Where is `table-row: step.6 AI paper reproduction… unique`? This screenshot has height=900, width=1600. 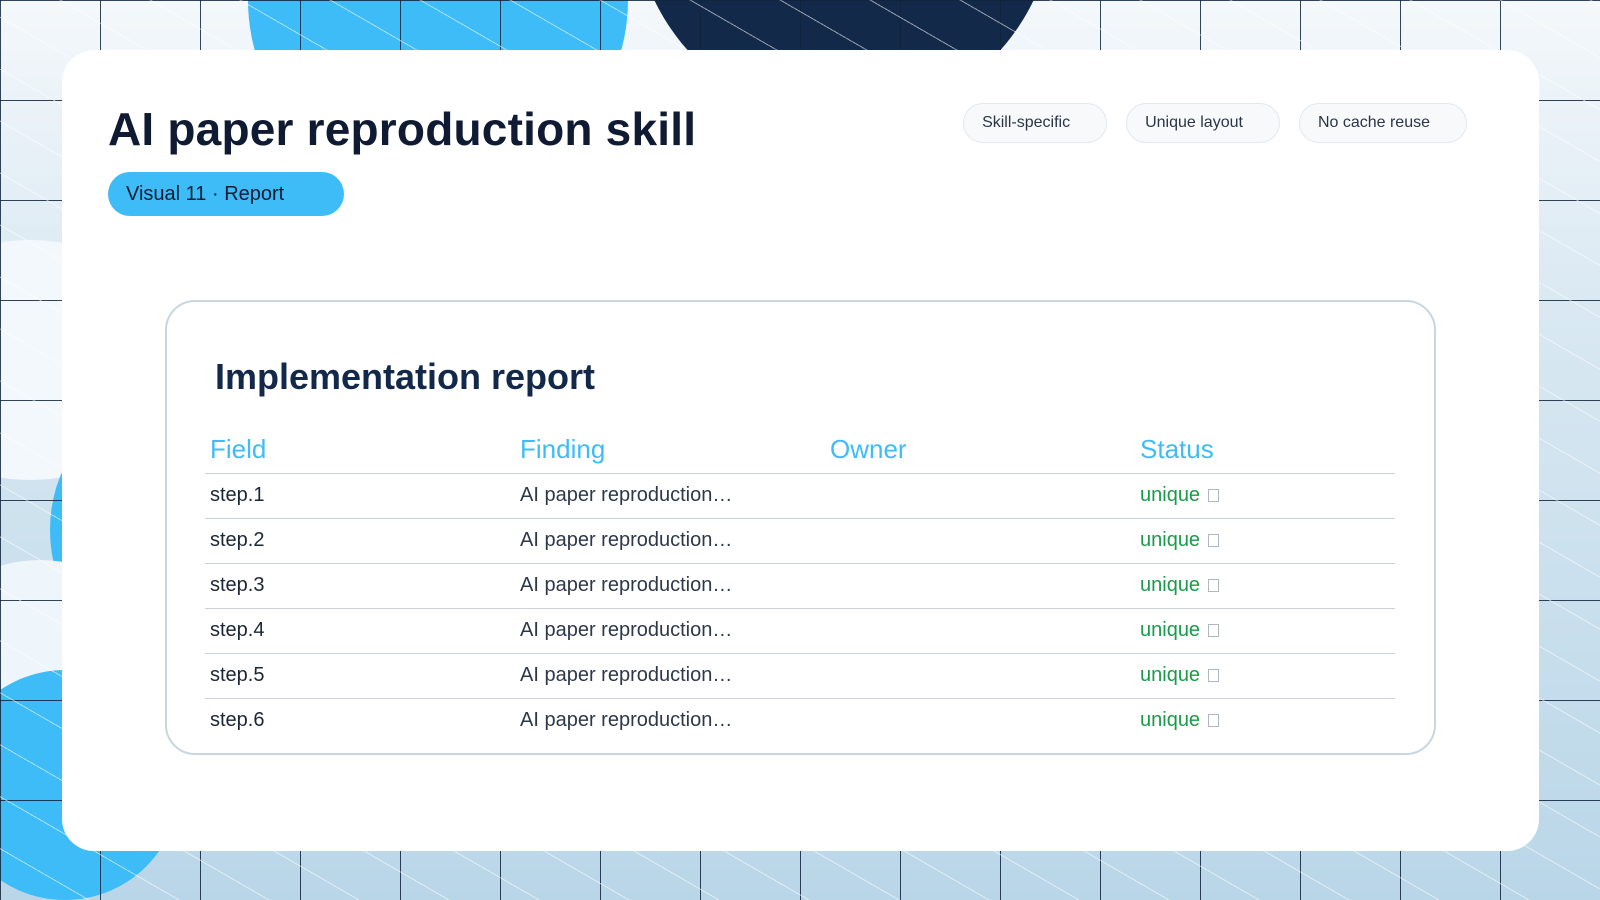
table-row: step.6 AI paper reproduction… unique is located at coordinates (800, 720).